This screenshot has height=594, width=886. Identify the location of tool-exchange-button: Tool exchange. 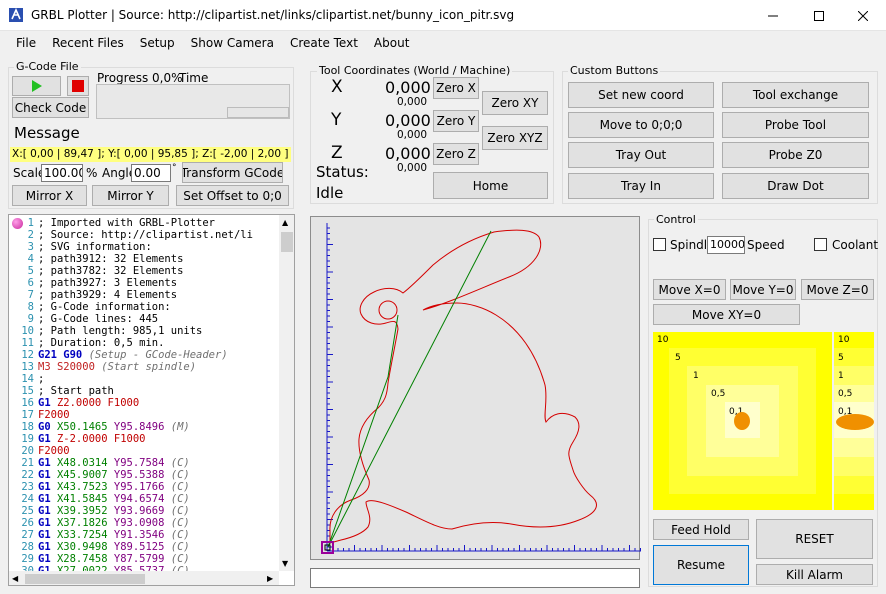
(795, 95).